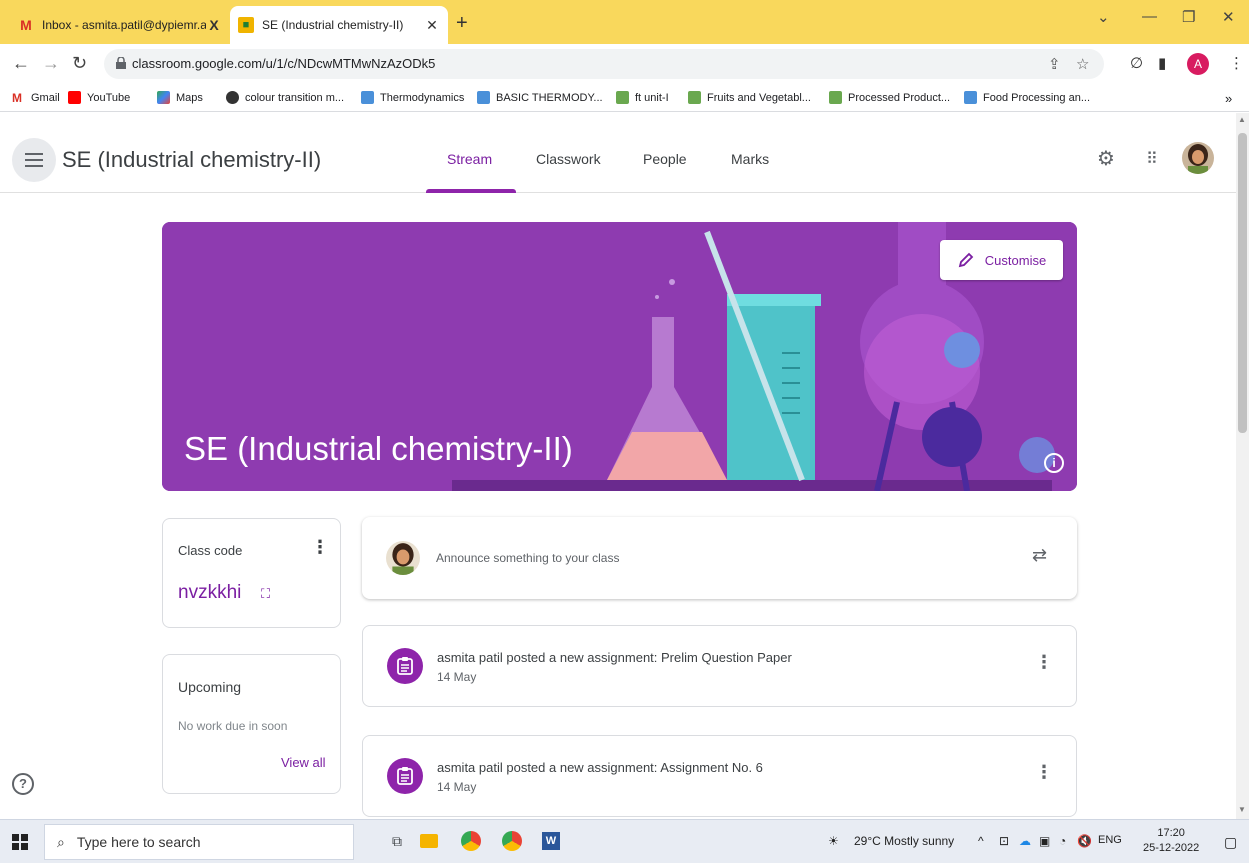 This screenshot has height=863, width=1249. What do you see at coordinates (457, 787) in the screenshot?
I see `post-date: 14 May` at bounding box center [457, 787].